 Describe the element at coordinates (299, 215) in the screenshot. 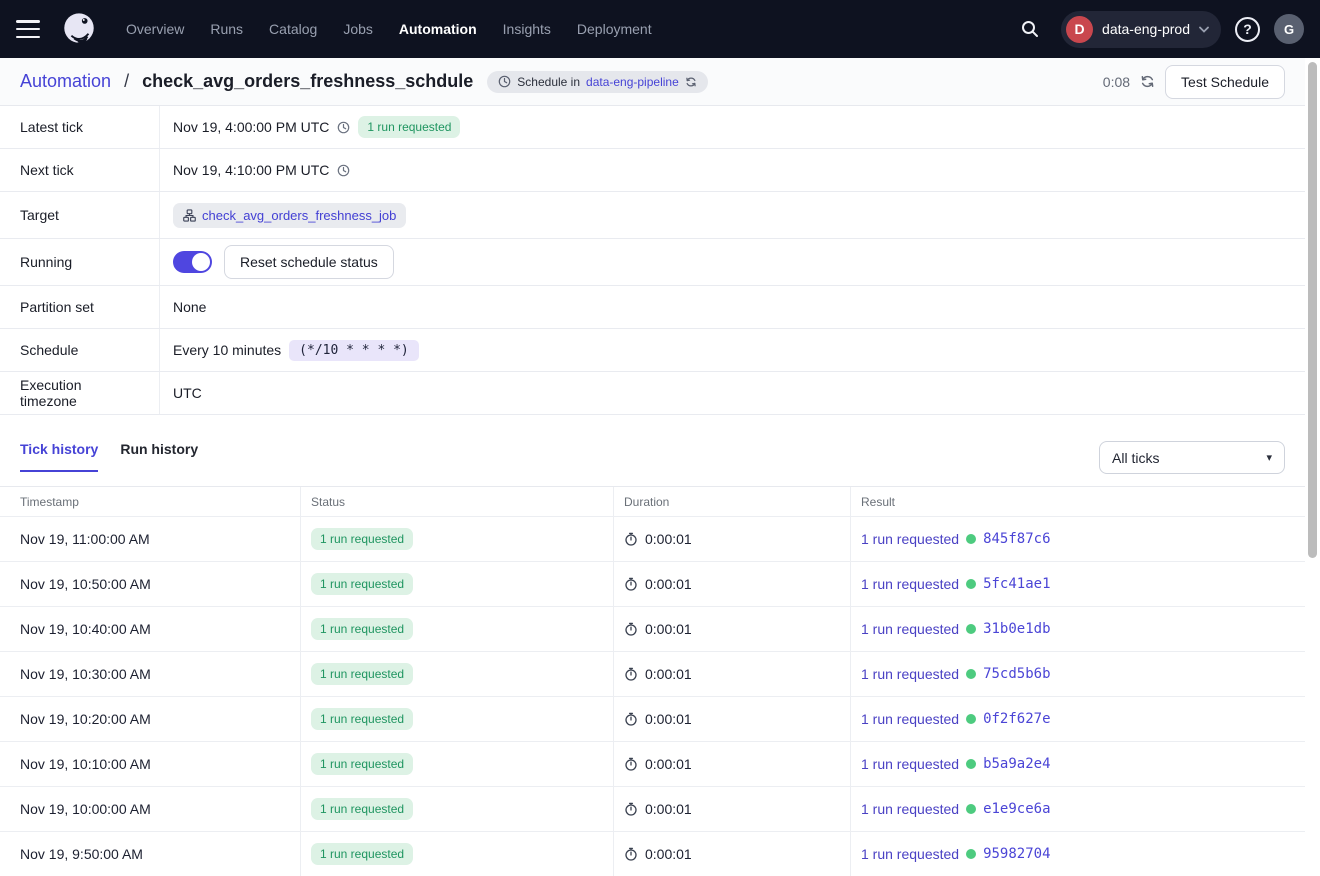

I see `target-job-link: check_avg_orders_freshness_job` at that location.